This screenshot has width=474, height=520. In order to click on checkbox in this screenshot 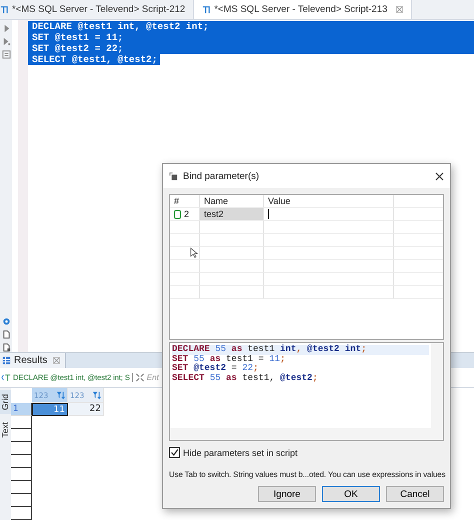, I will do `click(174, 452)`.